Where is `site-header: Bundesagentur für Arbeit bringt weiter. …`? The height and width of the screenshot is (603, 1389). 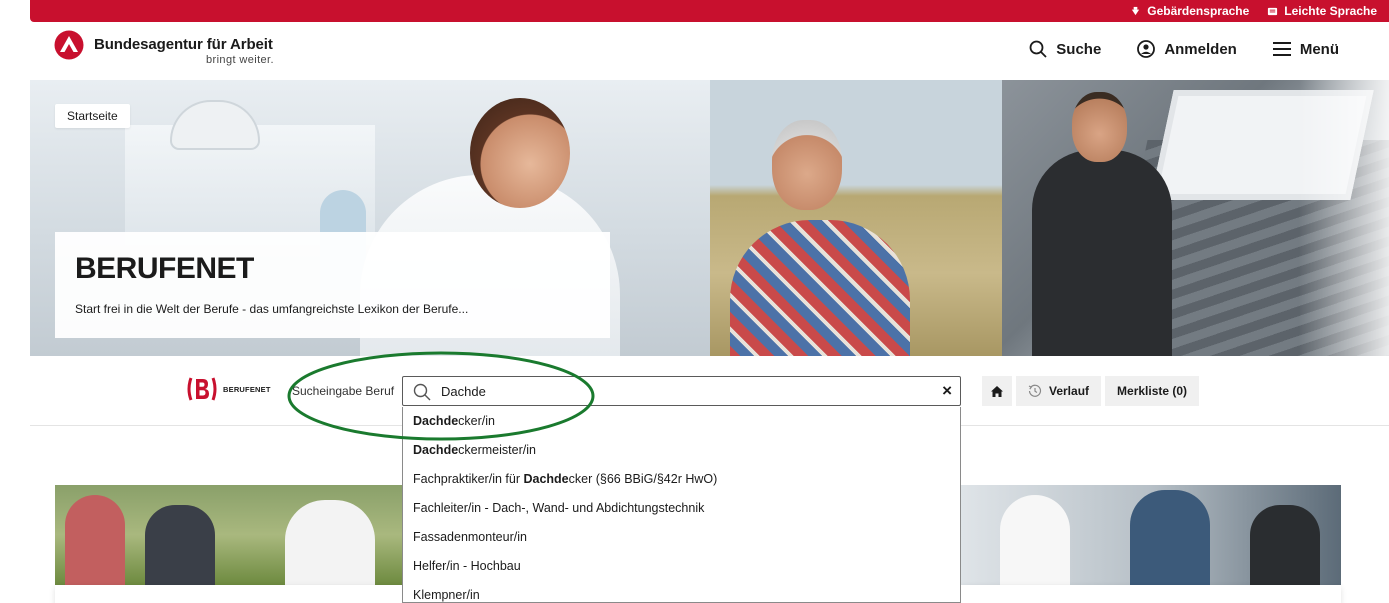
site-header: Bundesagentur für Arbeit bringt weiter. … is located at coordinates (709, 51).